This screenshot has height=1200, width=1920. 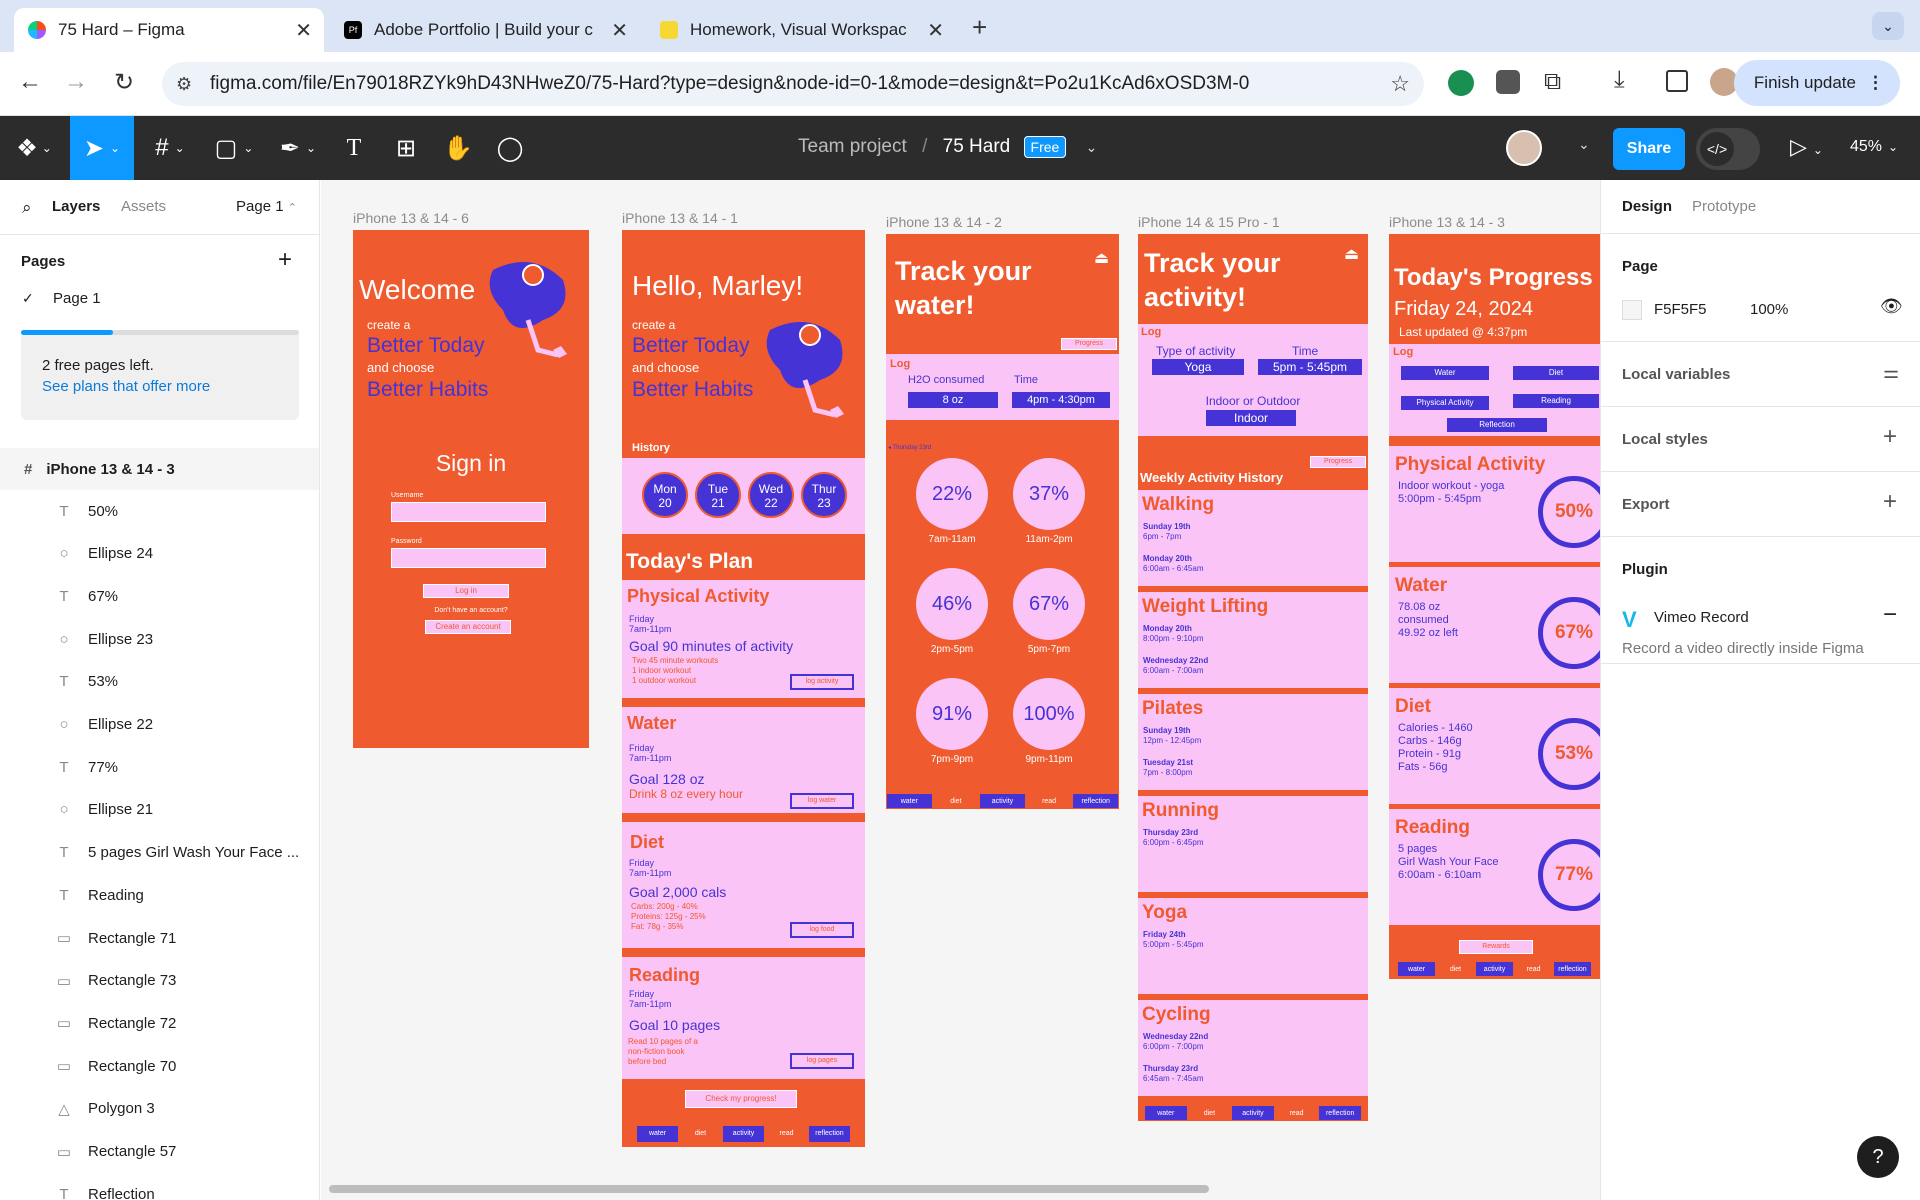 I want to click on download-icon: ⤓, so click(x=1619, y=80).